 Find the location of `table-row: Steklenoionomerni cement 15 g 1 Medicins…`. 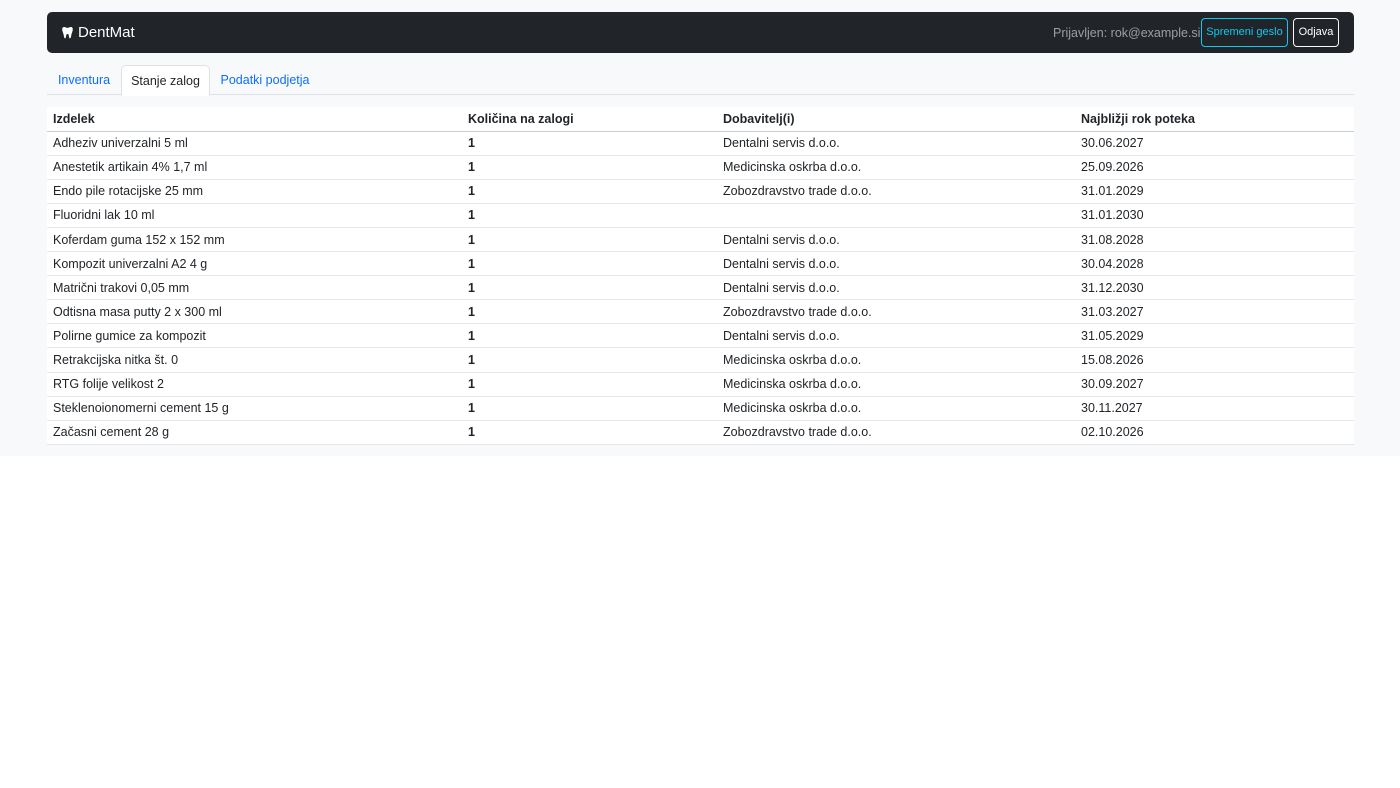

table-row: Steklenoionomerni cement 15 g 1 Medicins… is located at coordinates (700, 408).